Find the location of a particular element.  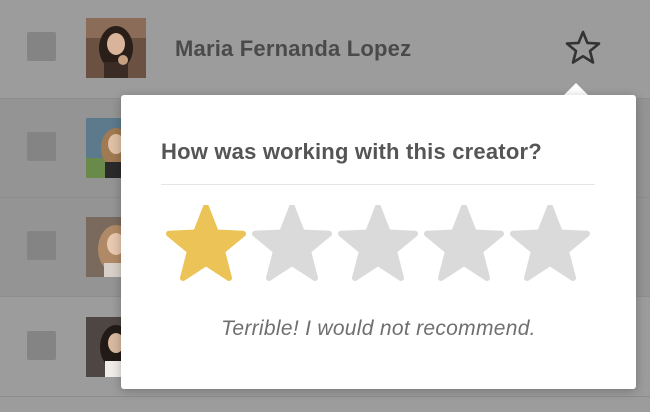

rating-star-1-icon is located at coordinates (206, 246).